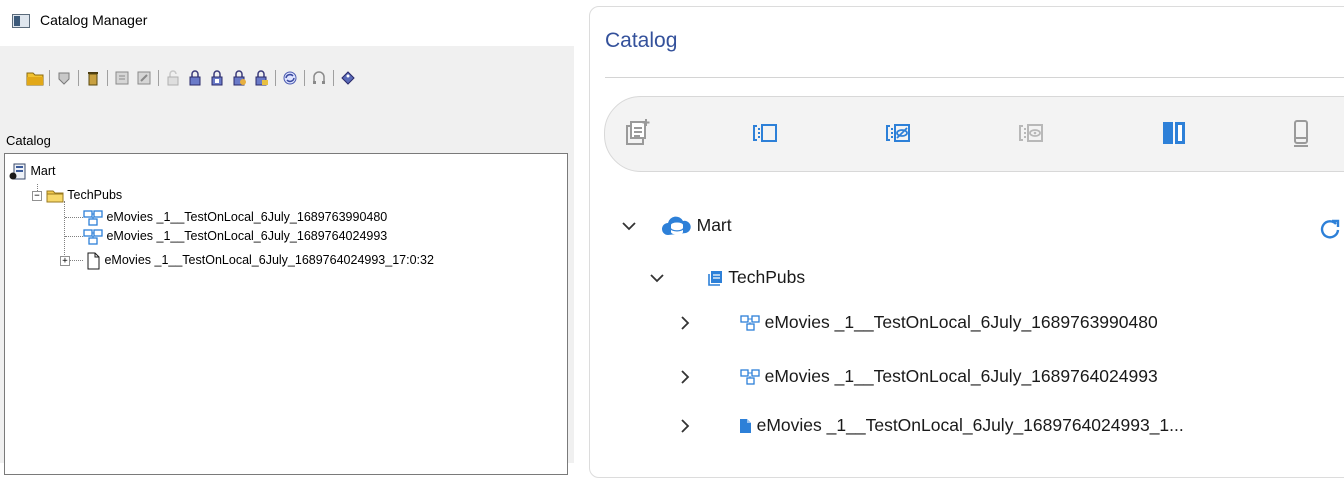  Describe the element at coordinates (55, 195) in the screenshot. I see `folder-icon` at that location.